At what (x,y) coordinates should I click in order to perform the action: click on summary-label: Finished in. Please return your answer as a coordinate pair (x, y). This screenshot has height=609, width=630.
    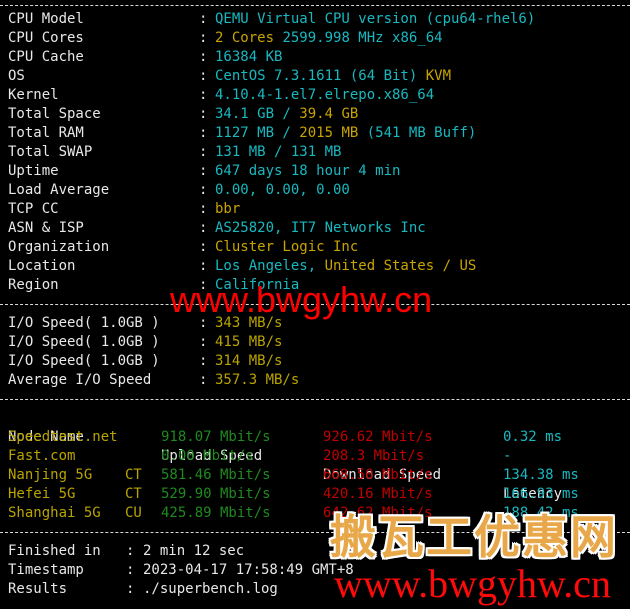
    Looking at the image, I should click on (54, 551).